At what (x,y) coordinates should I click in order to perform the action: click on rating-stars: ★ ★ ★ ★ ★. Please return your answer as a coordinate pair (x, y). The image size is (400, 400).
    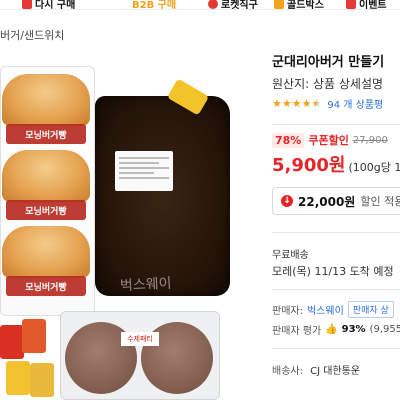
    Looking at the image, I should click on (296, 103).